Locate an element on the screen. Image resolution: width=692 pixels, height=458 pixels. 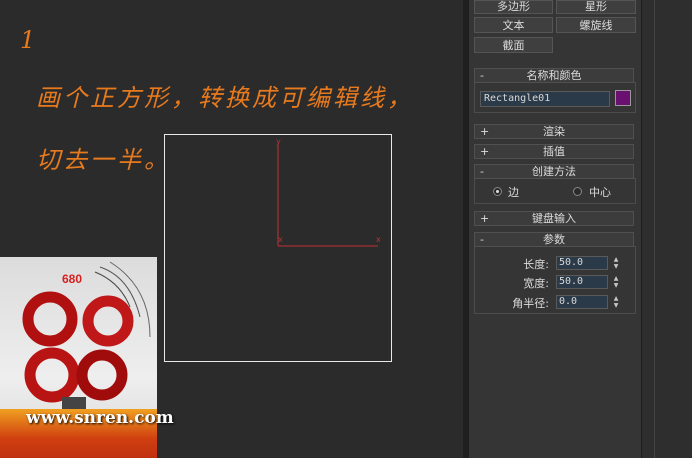
panel-divider-line is located at coordinates (654, 229).